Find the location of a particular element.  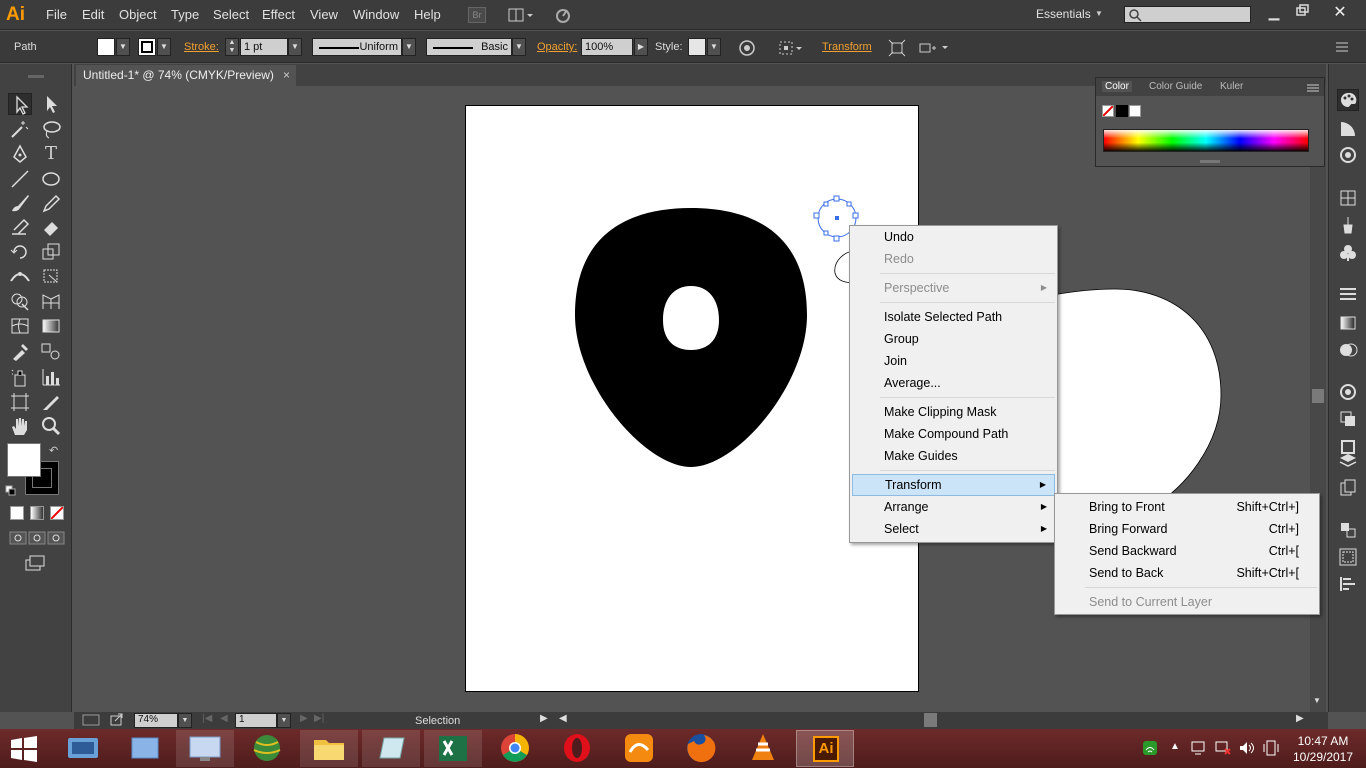

menu-edit: Edit is located at coordinates (93, 14).